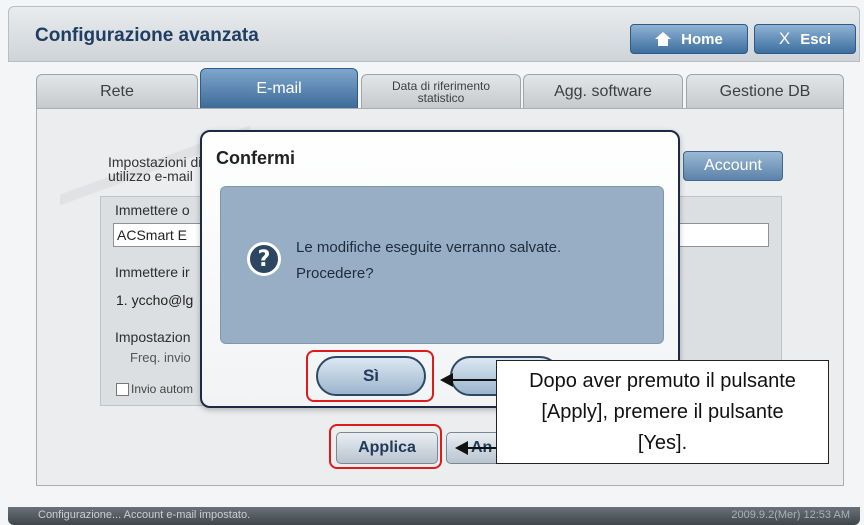 This screenshot has width=864, height=525. I want to click on frequency-label: Freq. invio, so click(160, 357).